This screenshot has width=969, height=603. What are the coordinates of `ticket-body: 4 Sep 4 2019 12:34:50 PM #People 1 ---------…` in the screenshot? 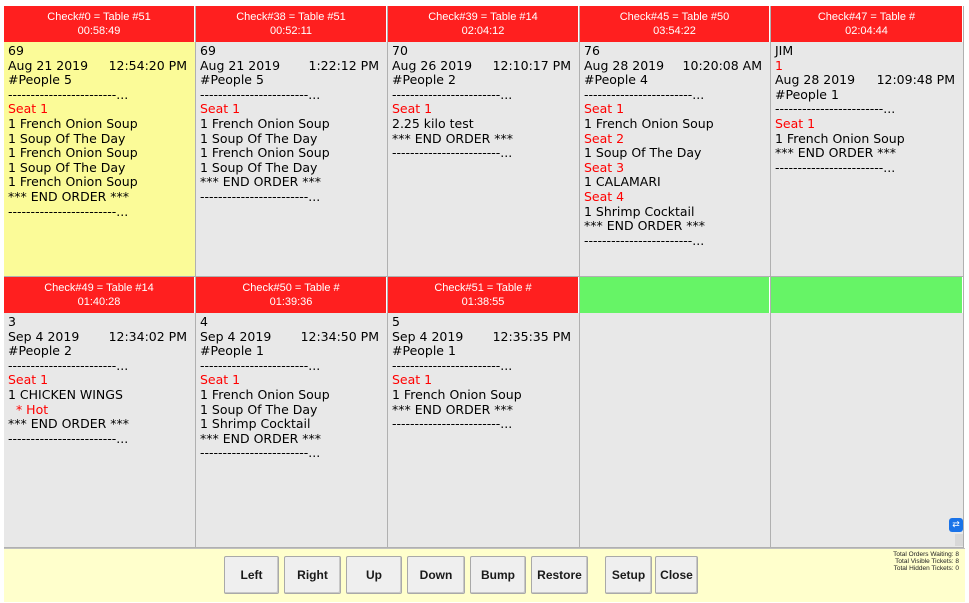 It's located at (291, 430).